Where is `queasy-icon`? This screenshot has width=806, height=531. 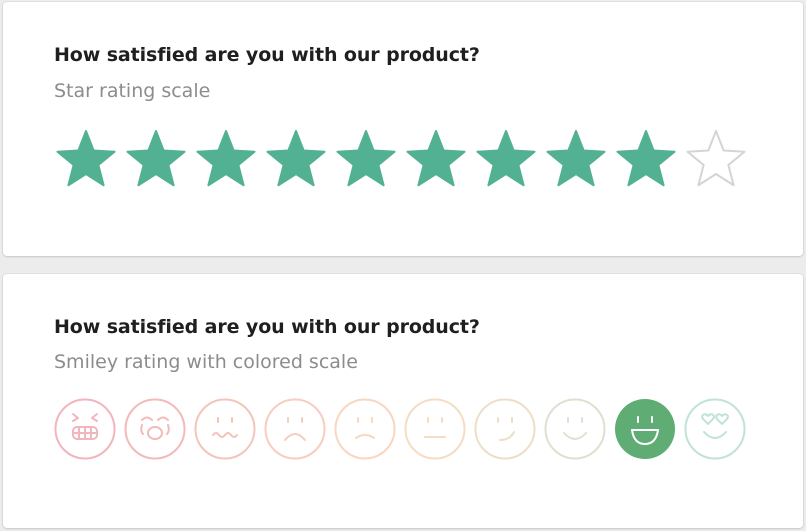 queasy-icon is located at coordinates (225, 429).